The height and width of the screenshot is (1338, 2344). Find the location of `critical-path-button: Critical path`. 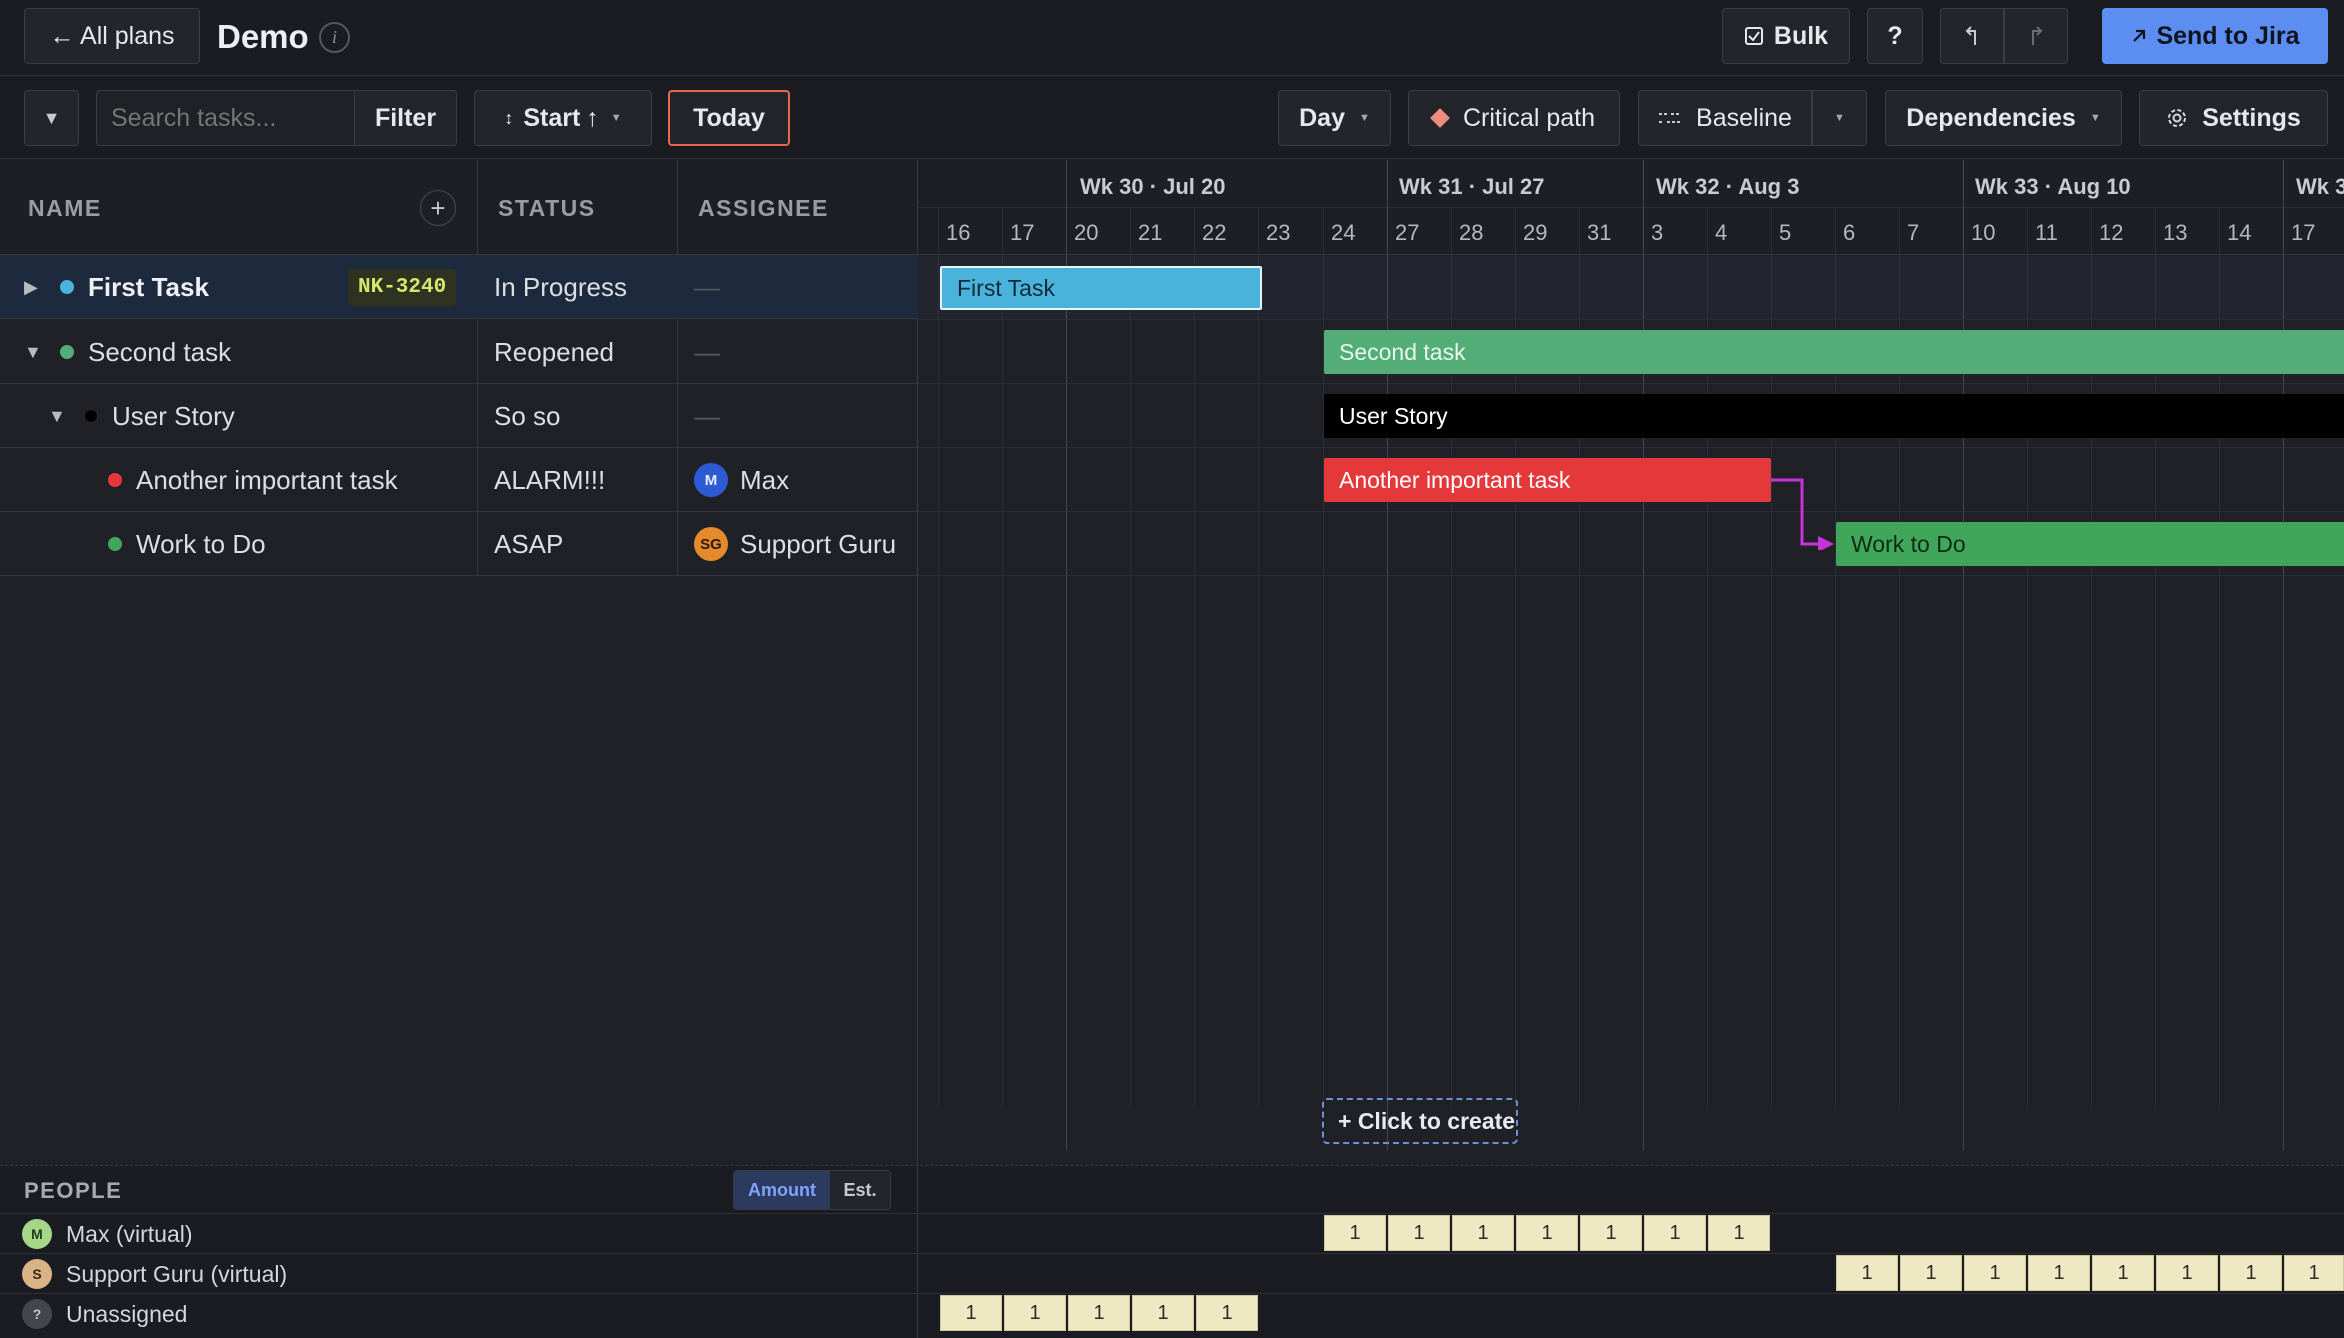

critical-path-button: Critical path is located at coordinates (1514, 118).